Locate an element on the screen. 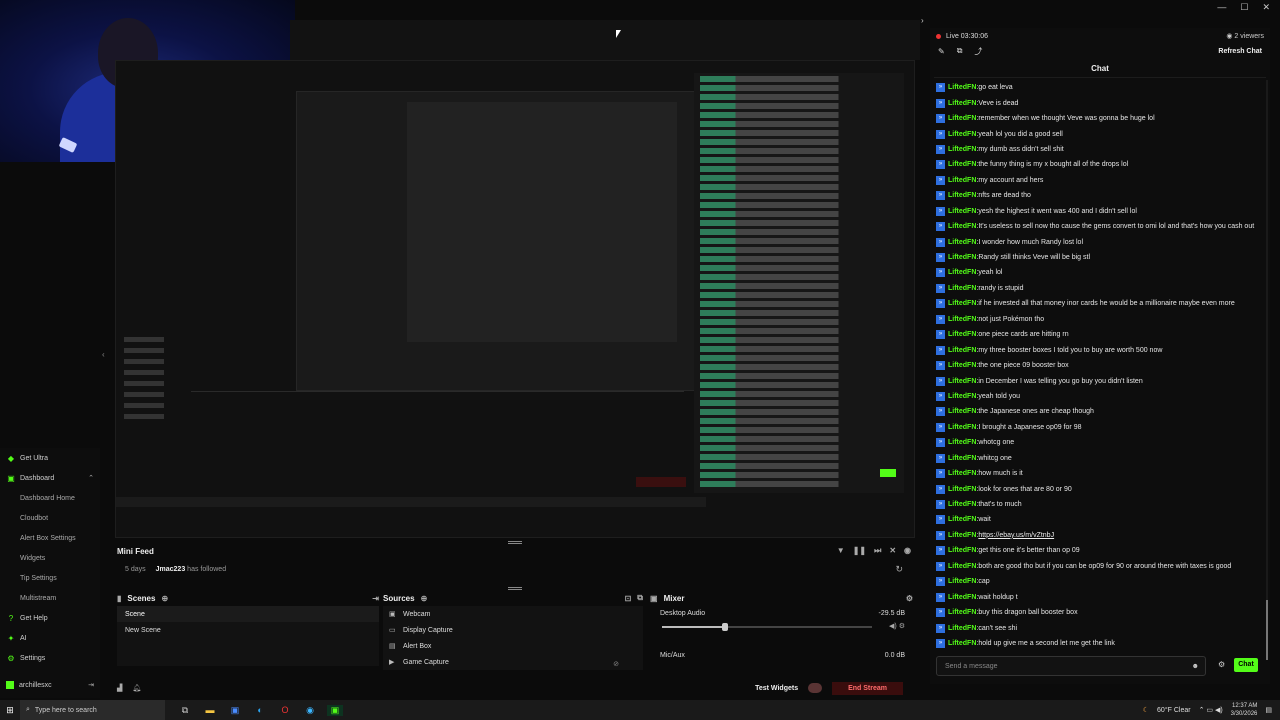  task-view-icon: ⧉ is located at coordinates (185, 710).